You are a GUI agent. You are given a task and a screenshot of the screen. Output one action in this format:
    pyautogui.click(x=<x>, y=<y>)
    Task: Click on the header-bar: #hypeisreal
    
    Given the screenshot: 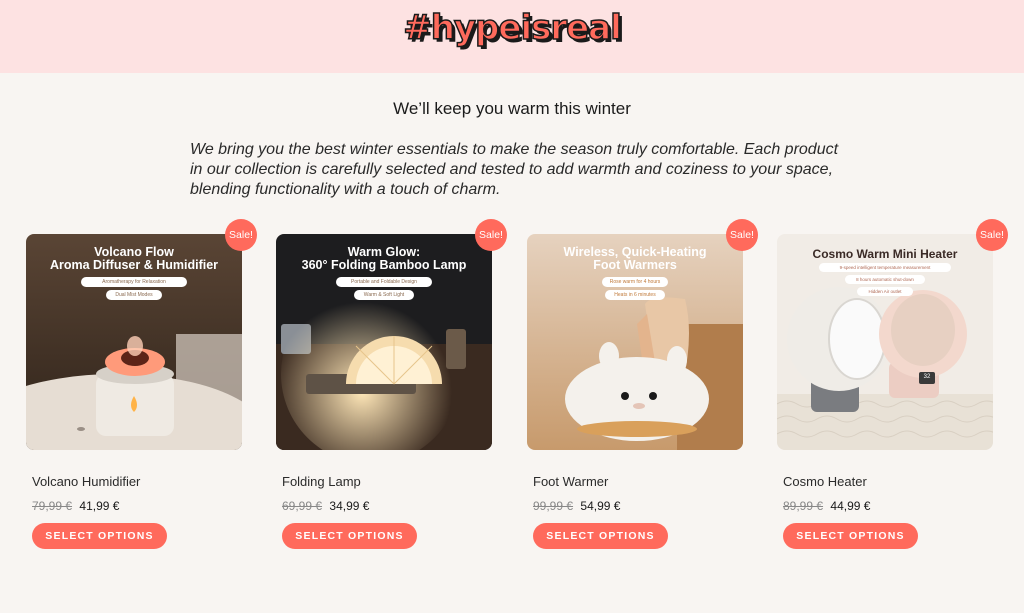 What is the action you would take?
    pyautogui.click(x=512, y=36)
    